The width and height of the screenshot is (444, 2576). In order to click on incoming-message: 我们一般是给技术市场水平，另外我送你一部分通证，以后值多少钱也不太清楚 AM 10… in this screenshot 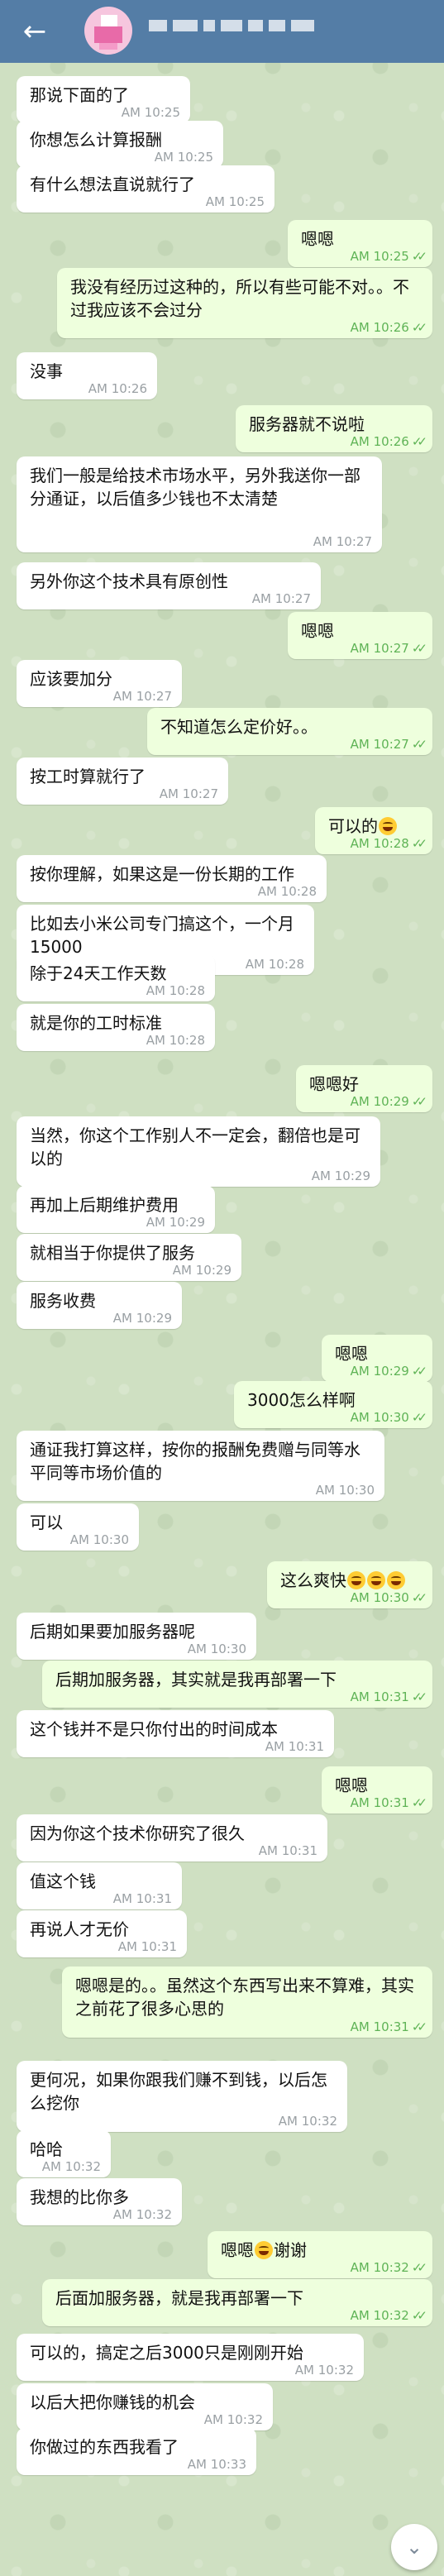, I will do `click(199, 504)`.